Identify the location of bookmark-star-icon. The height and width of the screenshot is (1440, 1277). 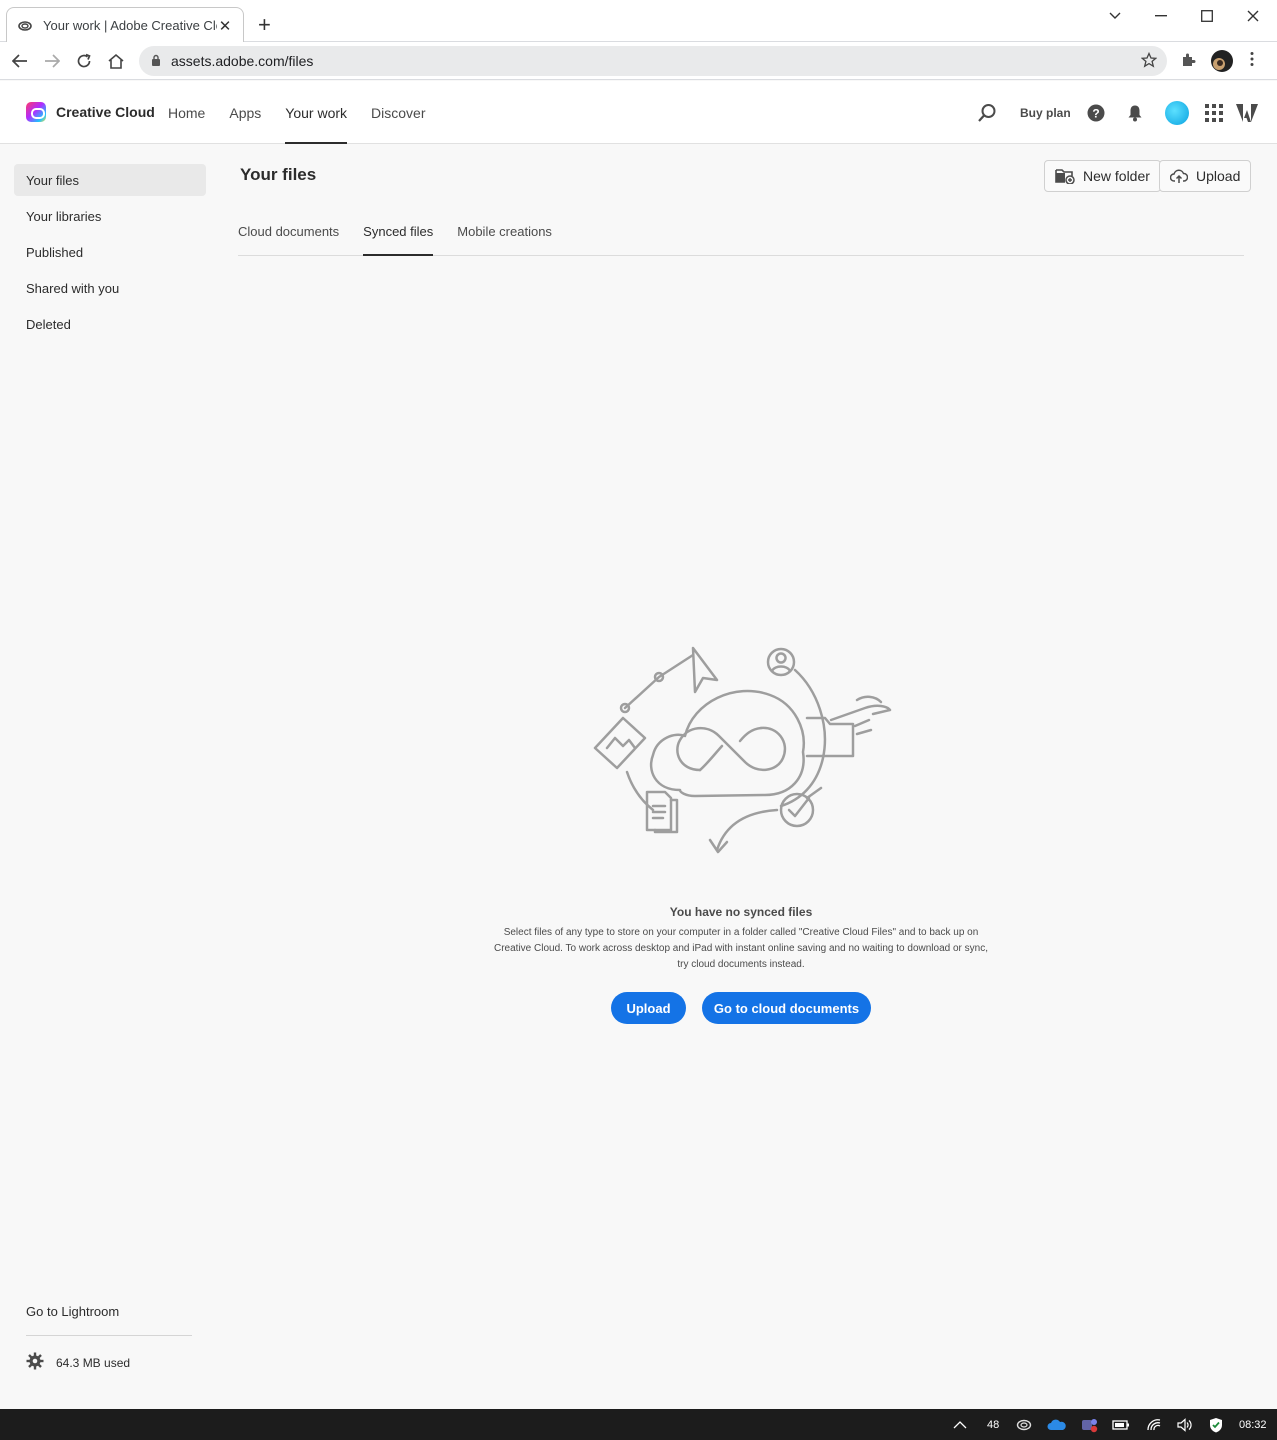
(1149, 61).